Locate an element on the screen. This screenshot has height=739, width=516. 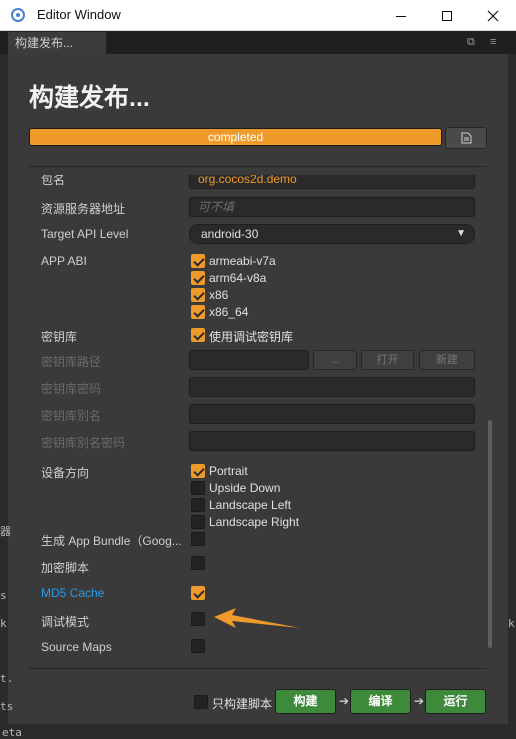
maximize-icon is located at coordinates (447, 16).